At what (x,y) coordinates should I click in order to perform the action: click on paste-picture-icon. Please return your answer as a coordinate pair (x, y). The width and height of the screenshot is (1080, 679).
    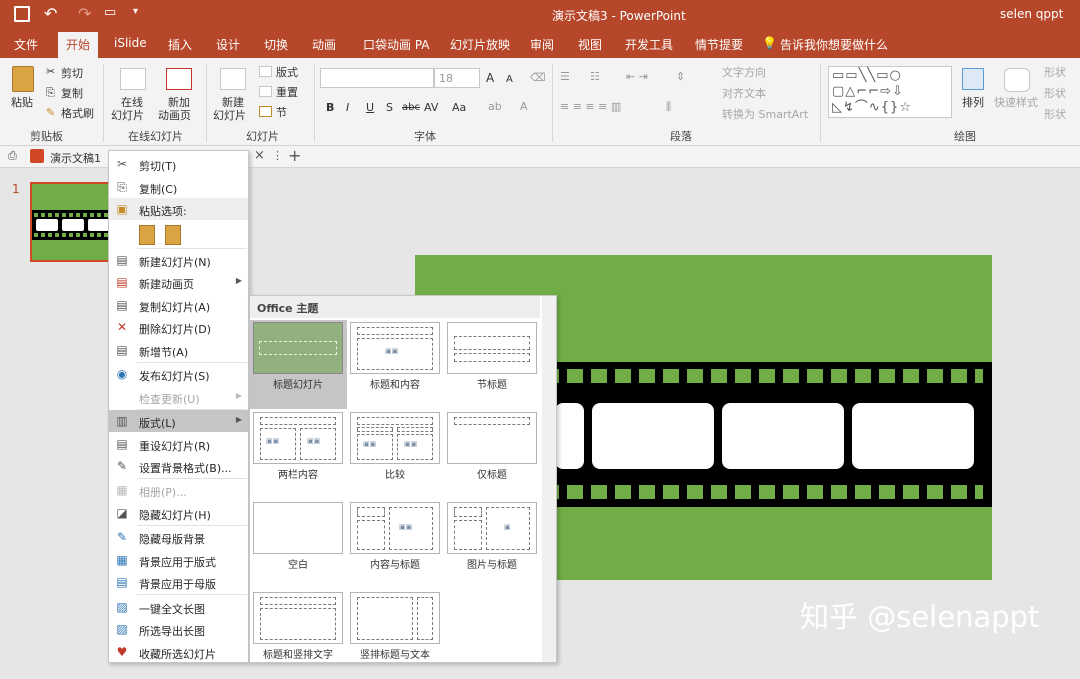
    Looking at the image, I should click on (173, 235).